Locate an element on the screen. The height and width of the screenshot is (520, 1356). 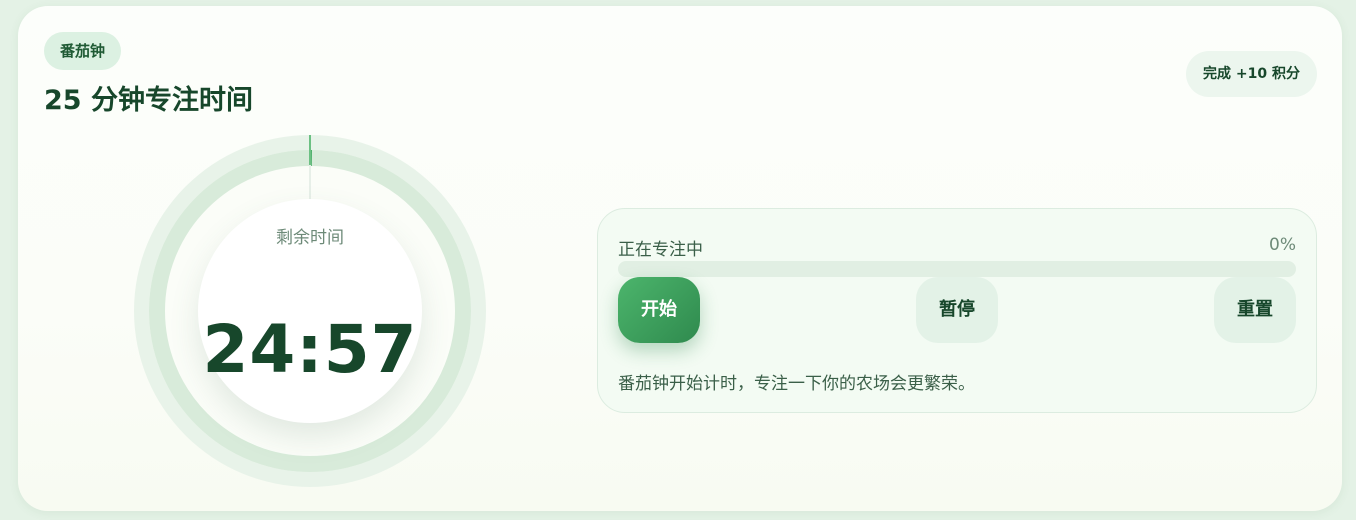
pomodoro-badge: 番茄钟 is located at coordinates (83, 51).